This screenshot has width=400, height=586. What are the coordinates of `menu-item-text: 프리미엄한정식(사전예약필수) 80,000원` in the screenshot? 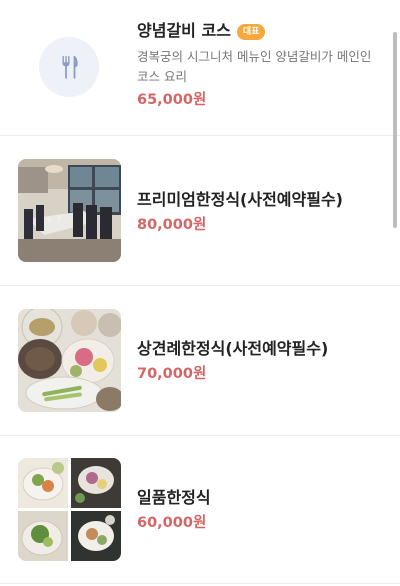 It's located at (258, 212).